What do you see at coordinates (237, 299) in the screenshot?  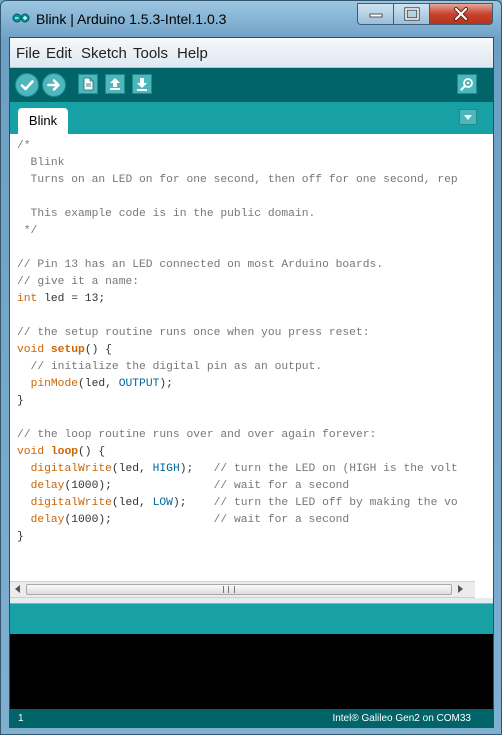 I see `code-line: int led = 13;` at bounding box center [237, 299].